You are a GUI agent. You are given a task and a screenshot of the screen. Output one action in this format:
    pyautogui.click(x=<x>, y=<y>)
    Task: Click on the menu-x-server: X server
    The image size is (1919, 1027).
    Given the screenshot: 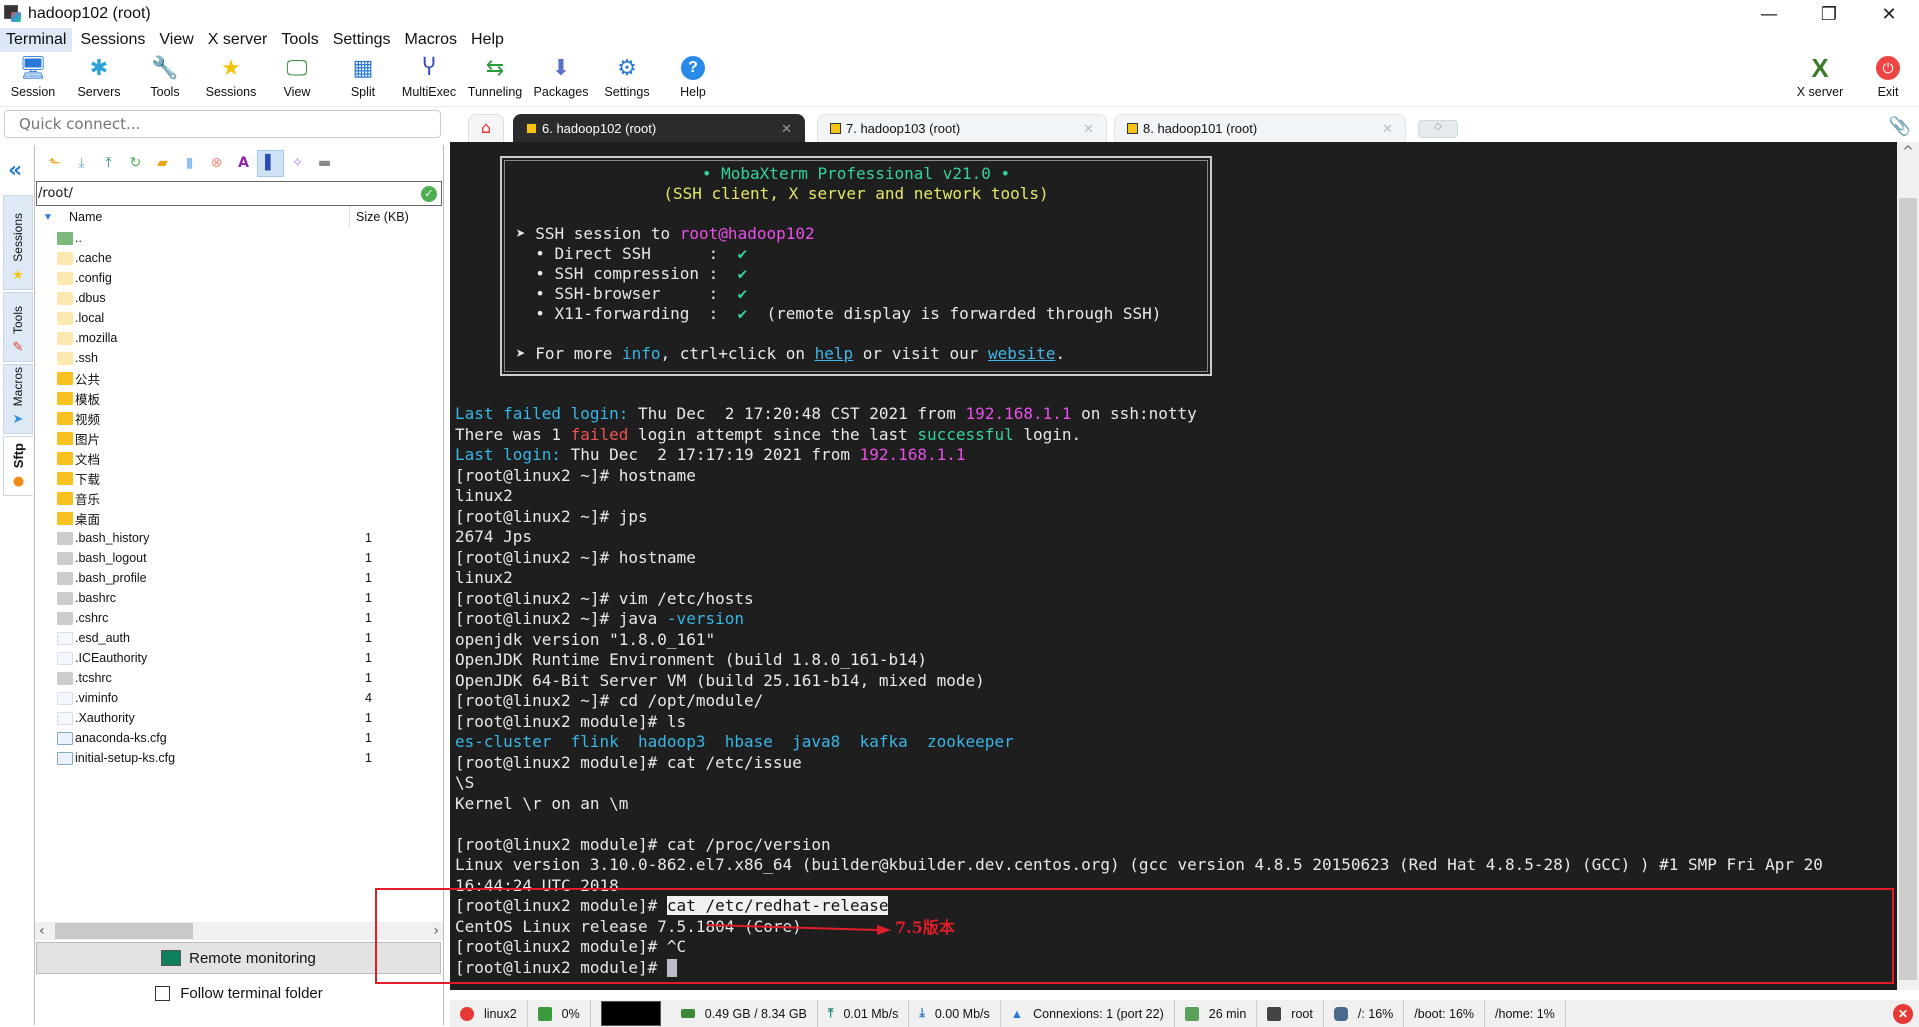 What is the action you would take?
    pyautogui.click(x=238, y=40)
    